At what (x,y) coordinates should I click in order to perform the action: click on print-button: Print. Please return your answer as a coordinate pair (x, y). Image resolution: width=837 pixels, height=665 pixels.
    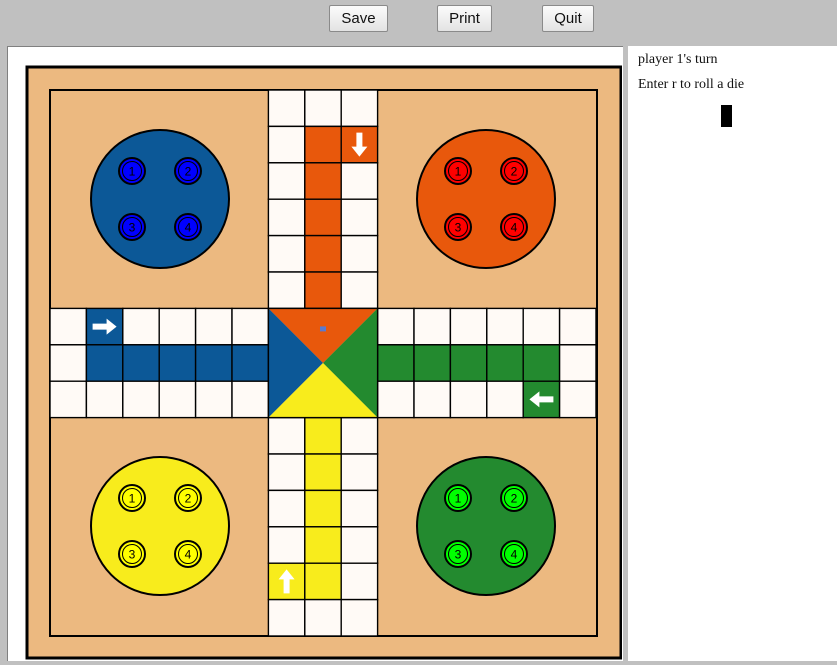
    Looking at the image, I should click on (464, 18).